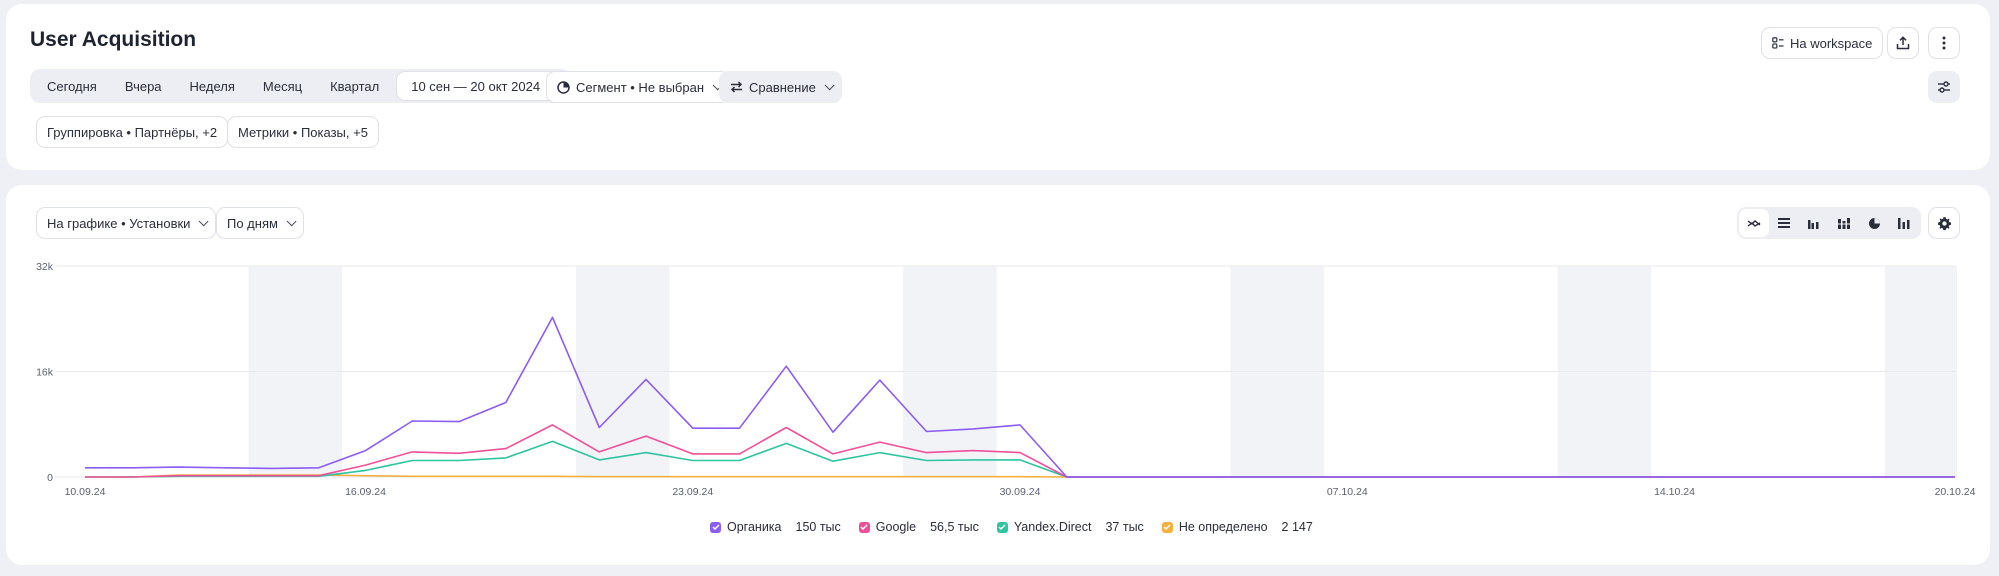 The height and width of the screenshot is (576, 1999). I want to click on legend-item-undefined: Не определено 2 147, so click(1237, 527).